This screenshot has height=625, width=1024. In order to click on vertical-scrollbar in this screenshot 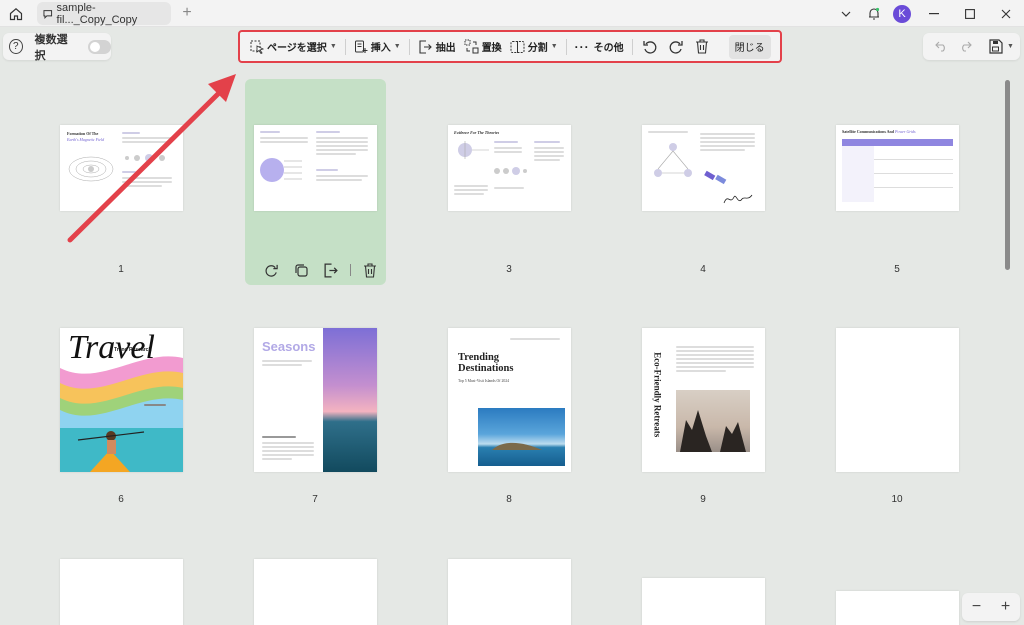, I will do `click(1007, 175)`.